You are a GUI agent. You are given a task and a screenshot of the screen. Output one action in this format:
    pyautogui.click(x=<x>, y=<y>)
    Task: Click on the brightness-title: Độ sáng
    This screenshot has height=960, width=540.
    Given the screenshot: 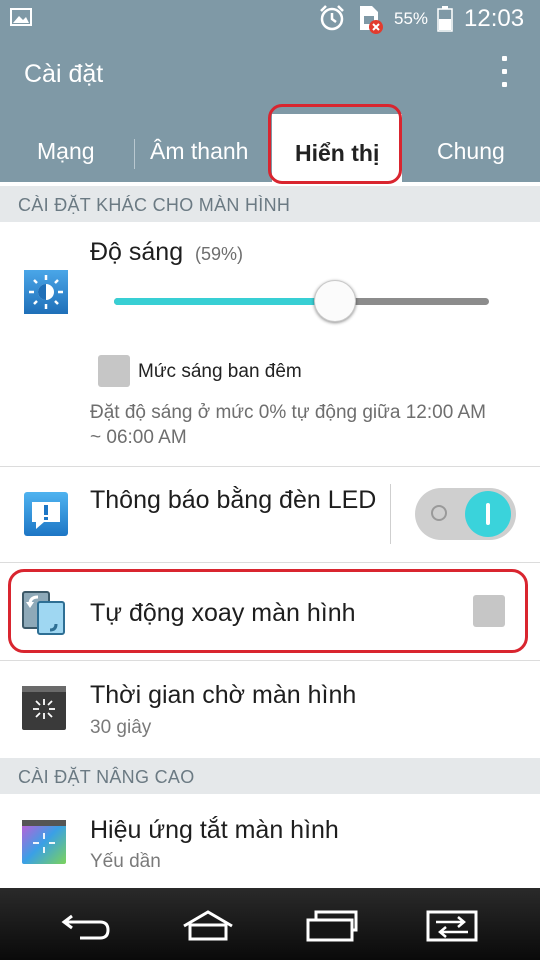 What is the action you would take?
    pyautogui.click(x=137, y=252)
    